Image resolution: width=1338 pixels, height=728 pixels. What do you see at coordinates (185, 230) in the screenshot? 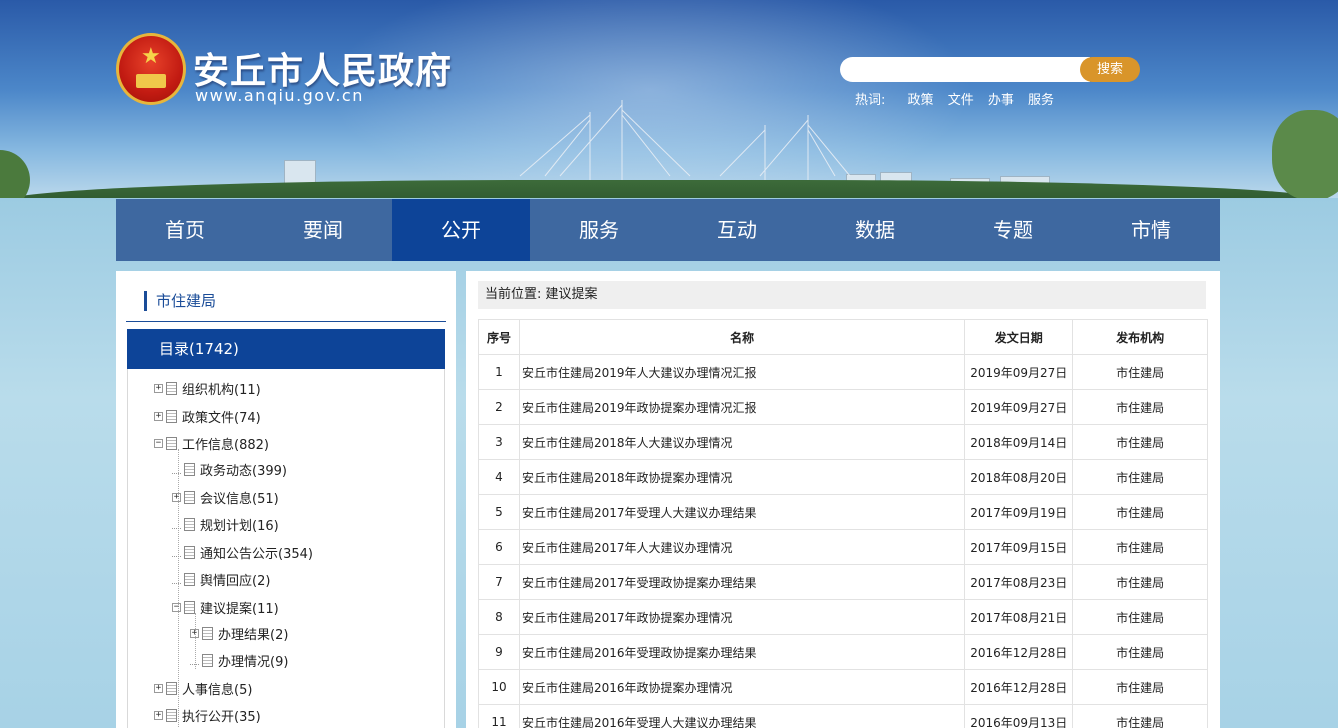
I see `nav-item-home: 首页` at bounding box center [185, 230].